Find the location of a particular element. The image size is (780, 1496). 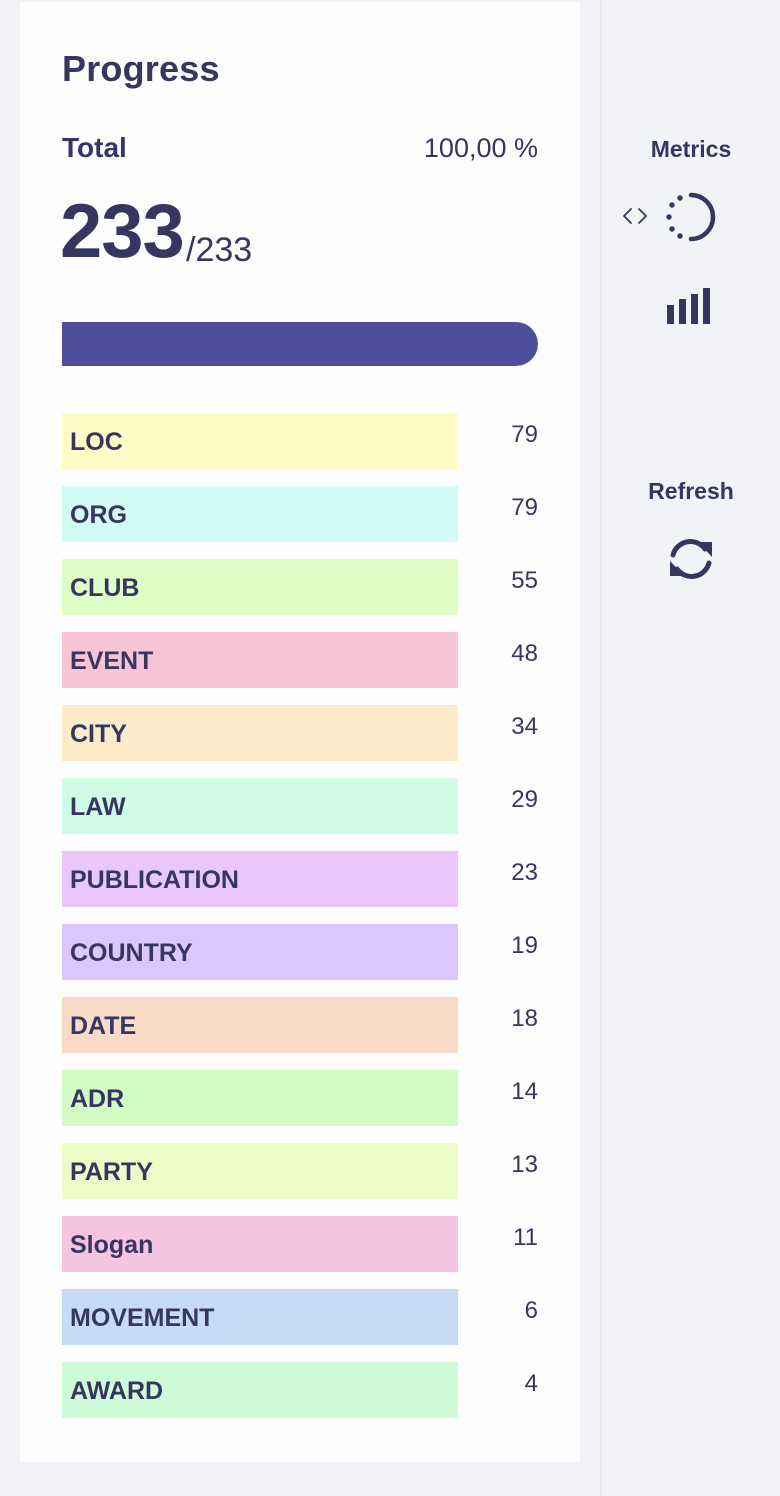

label-row: DATE 18 is located at coordinates (300, 1033).